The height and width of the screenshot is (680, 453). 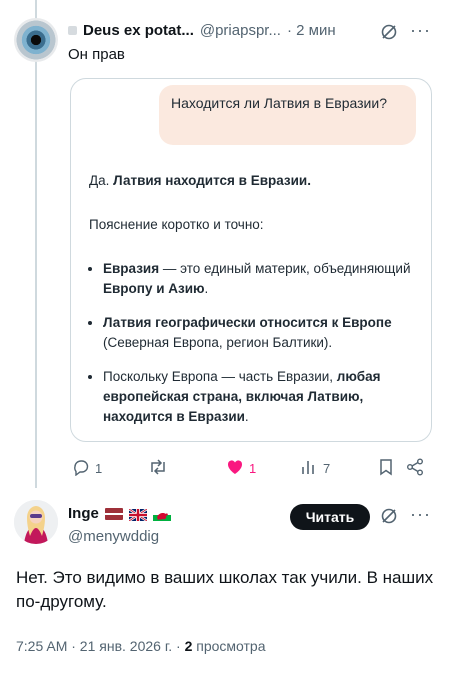 I want to click on share-icon, so click(x=415, y=468).